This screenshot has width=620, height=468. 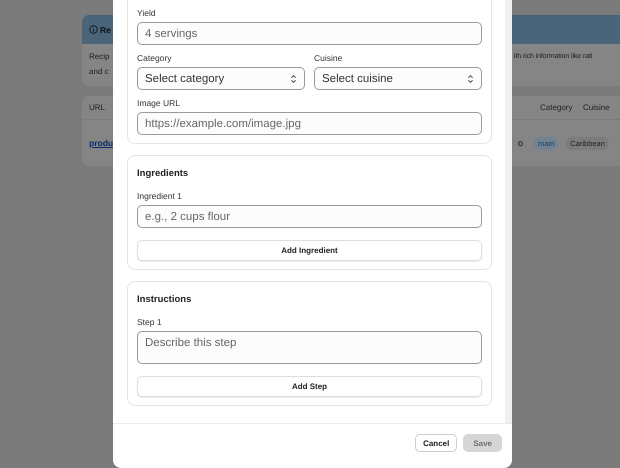 What do you see at coordinates (221, 78) in the screenshot?
I see `select-dropdown: Select category` at bounding box center [221, 78].